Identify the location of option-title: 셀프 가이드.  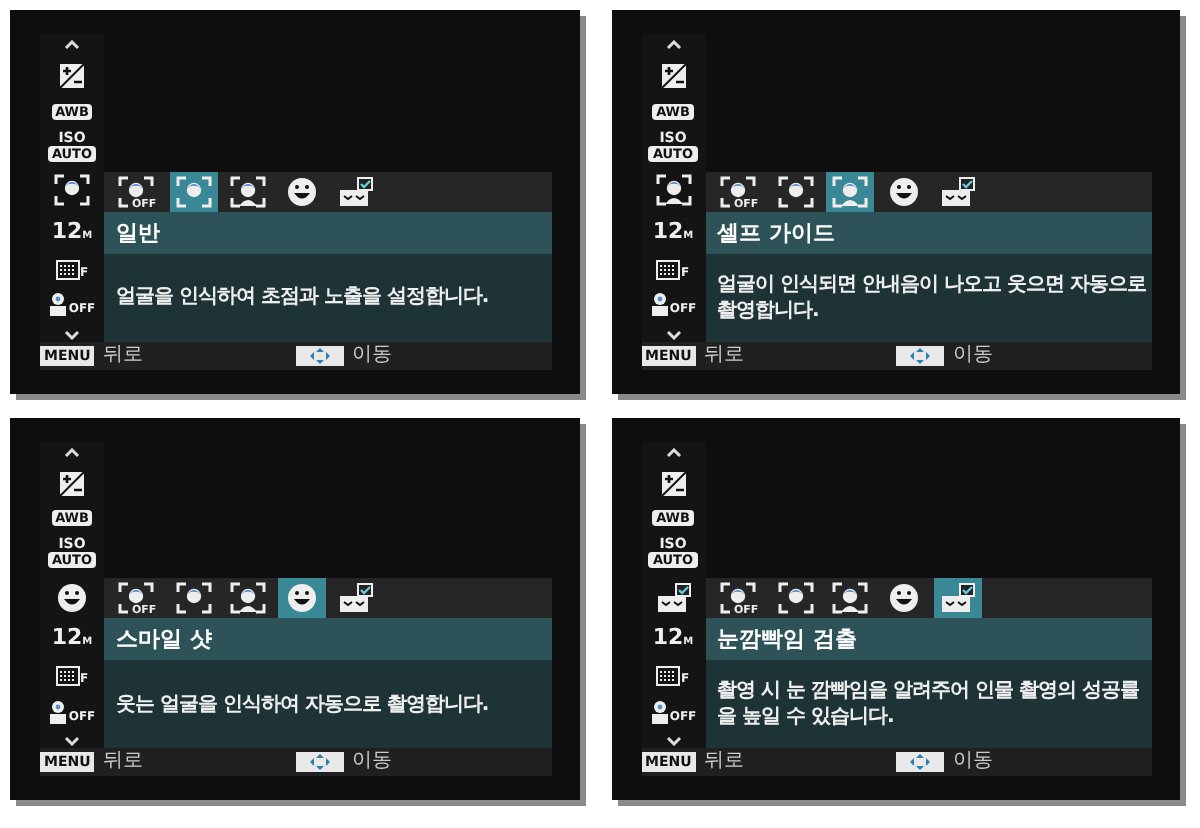
(928, 232).